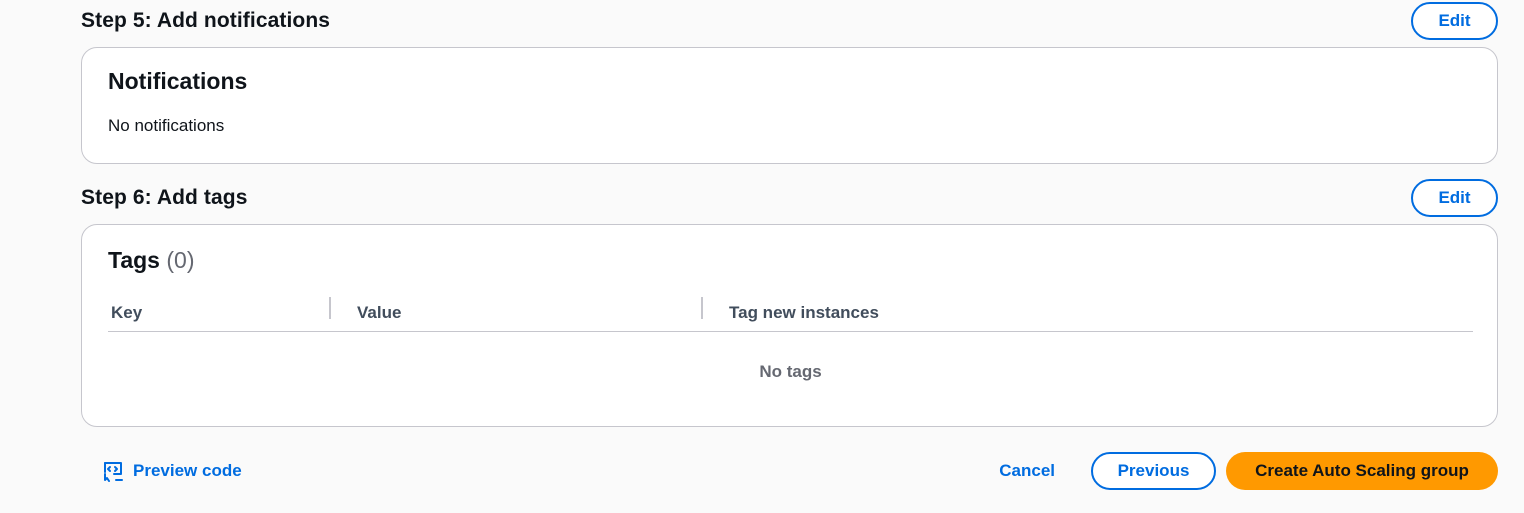  I want to click on step5-title: Step 5: Add notifications, so click(206, 20).